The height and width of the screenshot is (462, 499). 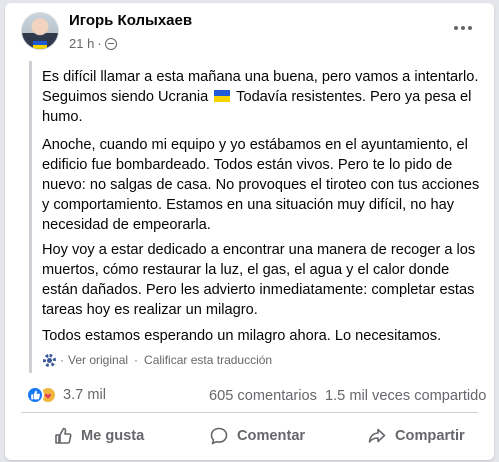 What do you see at coordinates (249, 412) in the screenshot?
I see `divider` at bounding box center [249, 412].